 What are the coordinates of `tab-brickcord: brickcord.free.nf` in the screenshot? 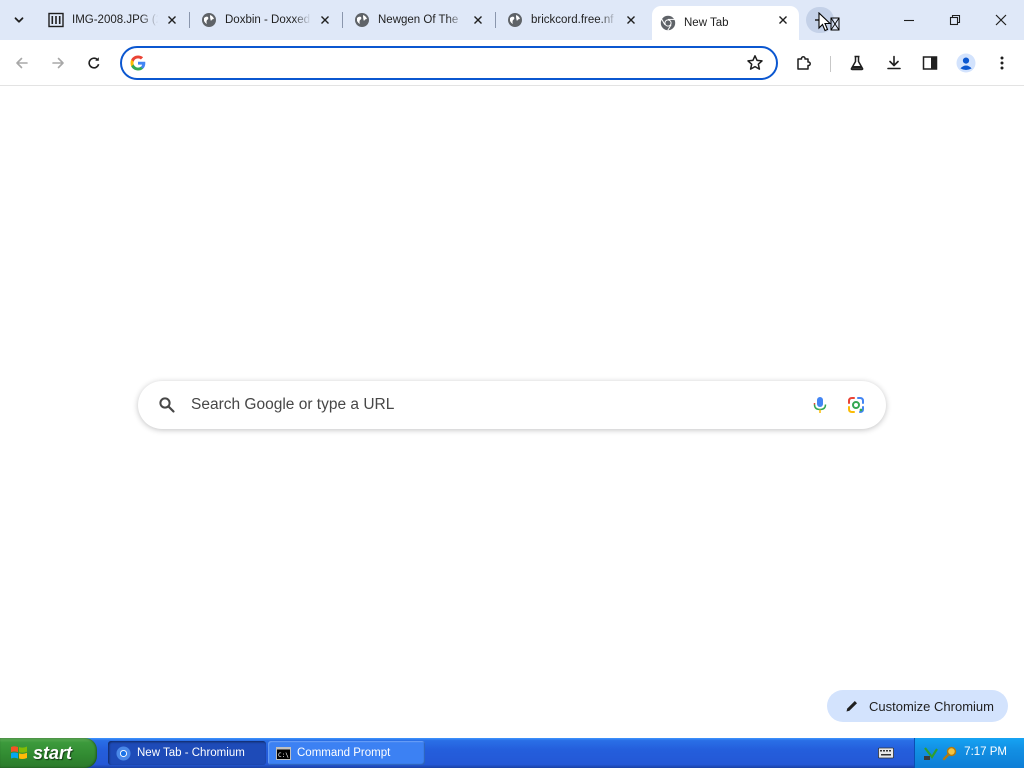 It's located at (573, 20).